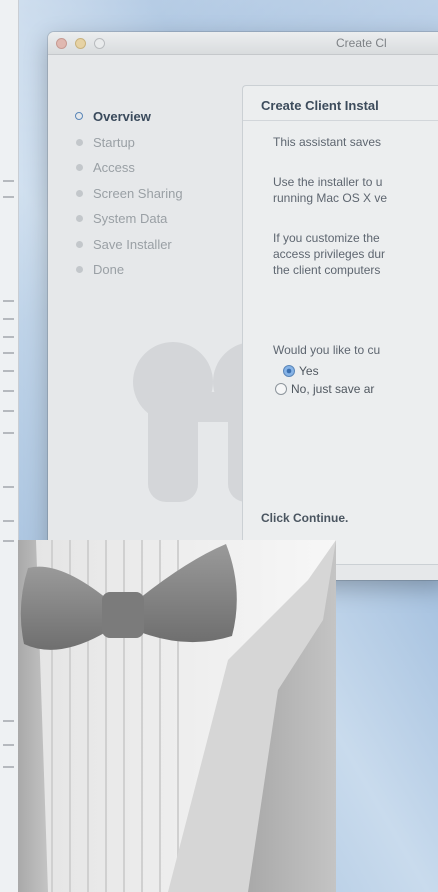 This screenshot has width=438, height=892. What do you see at coordinates (114, 167) in the screenshot?
I see `step-label: Access` at bounding box center [114, 167].